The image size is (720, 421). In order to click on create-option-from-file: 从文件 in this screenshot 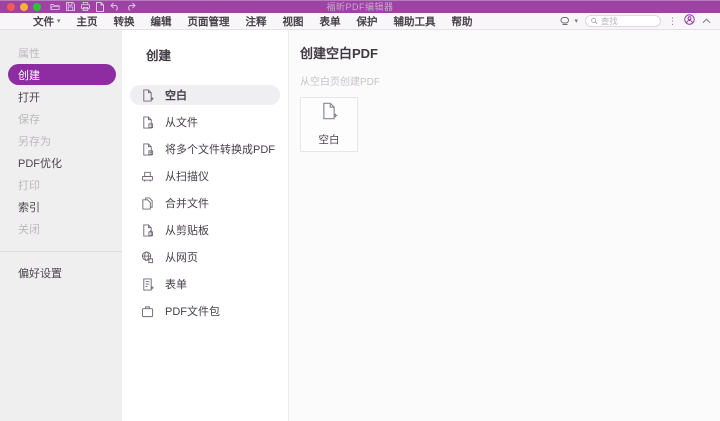, I will do `click(205, 122)`.